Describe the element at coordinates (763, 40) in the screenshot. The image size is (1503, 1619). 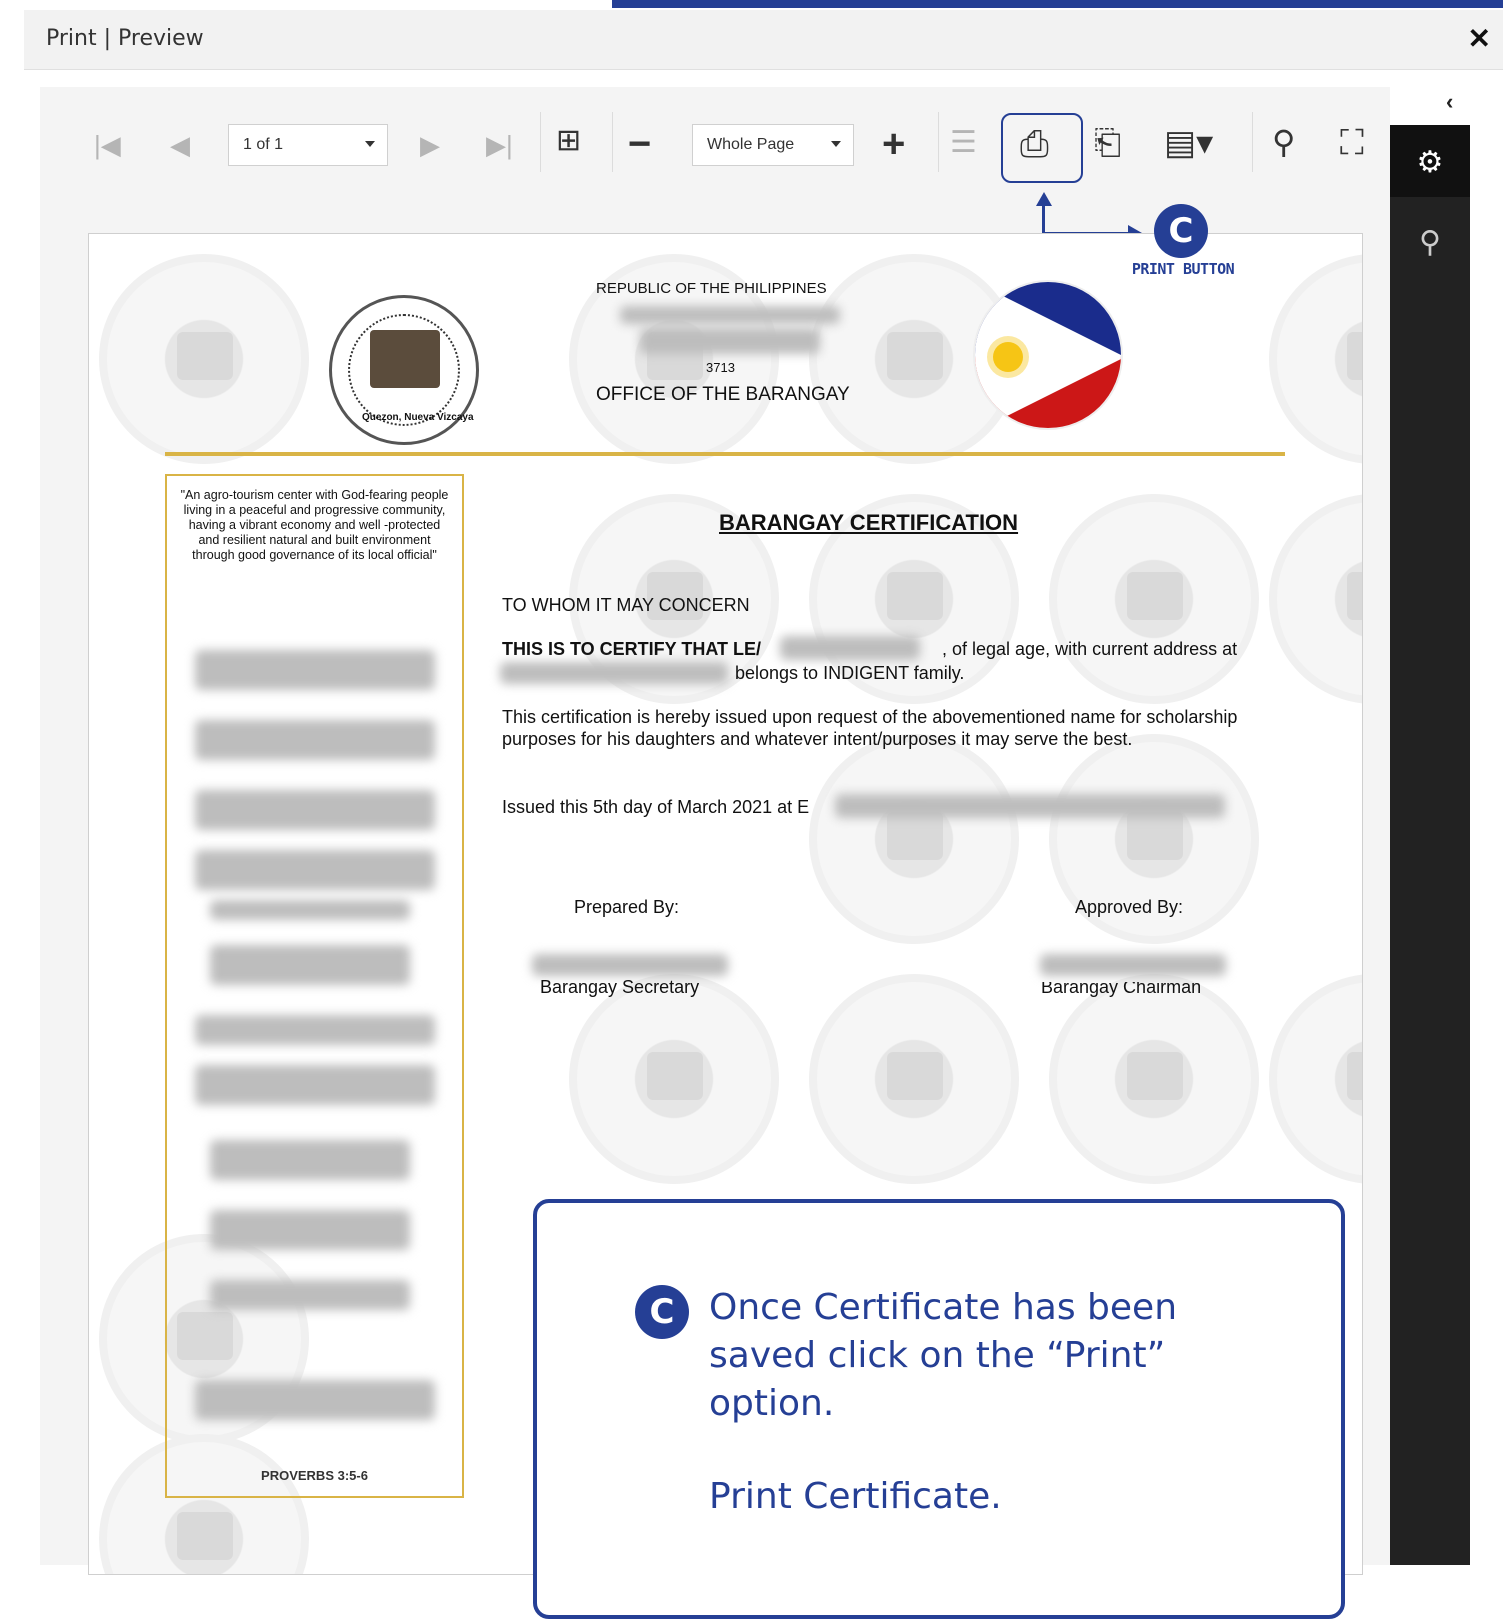
I see `dialog-titlebar: Print | Preview ✕` at that location.